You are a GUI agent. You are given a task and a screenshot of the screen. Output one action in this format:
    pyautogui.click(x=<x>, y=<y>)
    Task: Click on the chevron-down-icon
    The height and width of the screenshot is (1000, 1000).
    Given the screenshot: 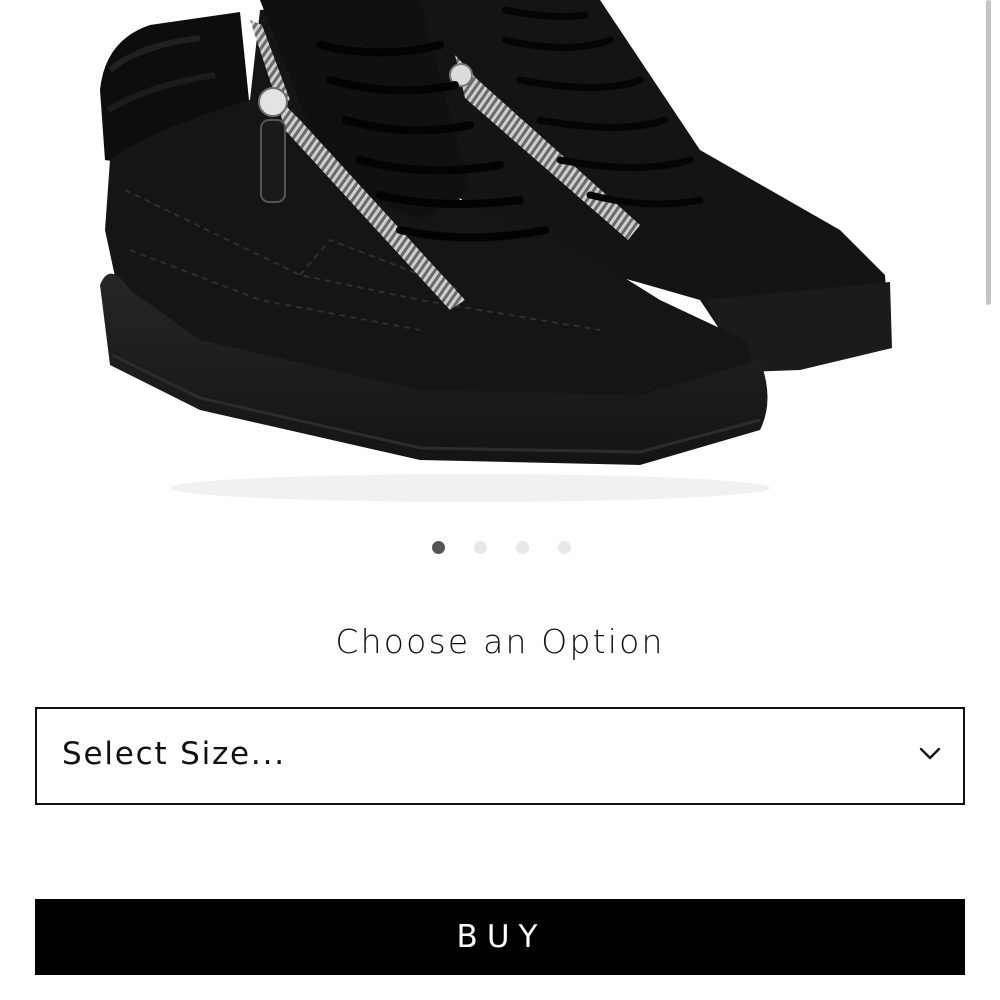 What is the action you would take?
    pyautogui.click(x=930, y=753)
    